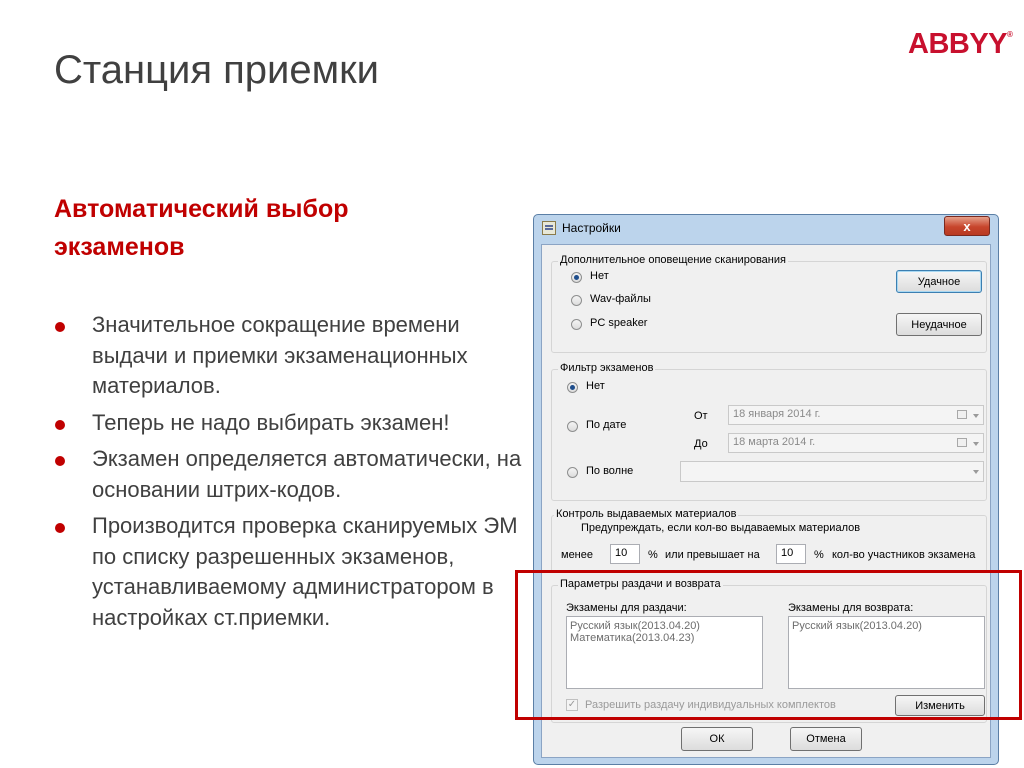 The height and width of the screenshot is (768, 1024). I want to click on exam-filter-legend: Фильтр экзаменов, so click(607, 368).